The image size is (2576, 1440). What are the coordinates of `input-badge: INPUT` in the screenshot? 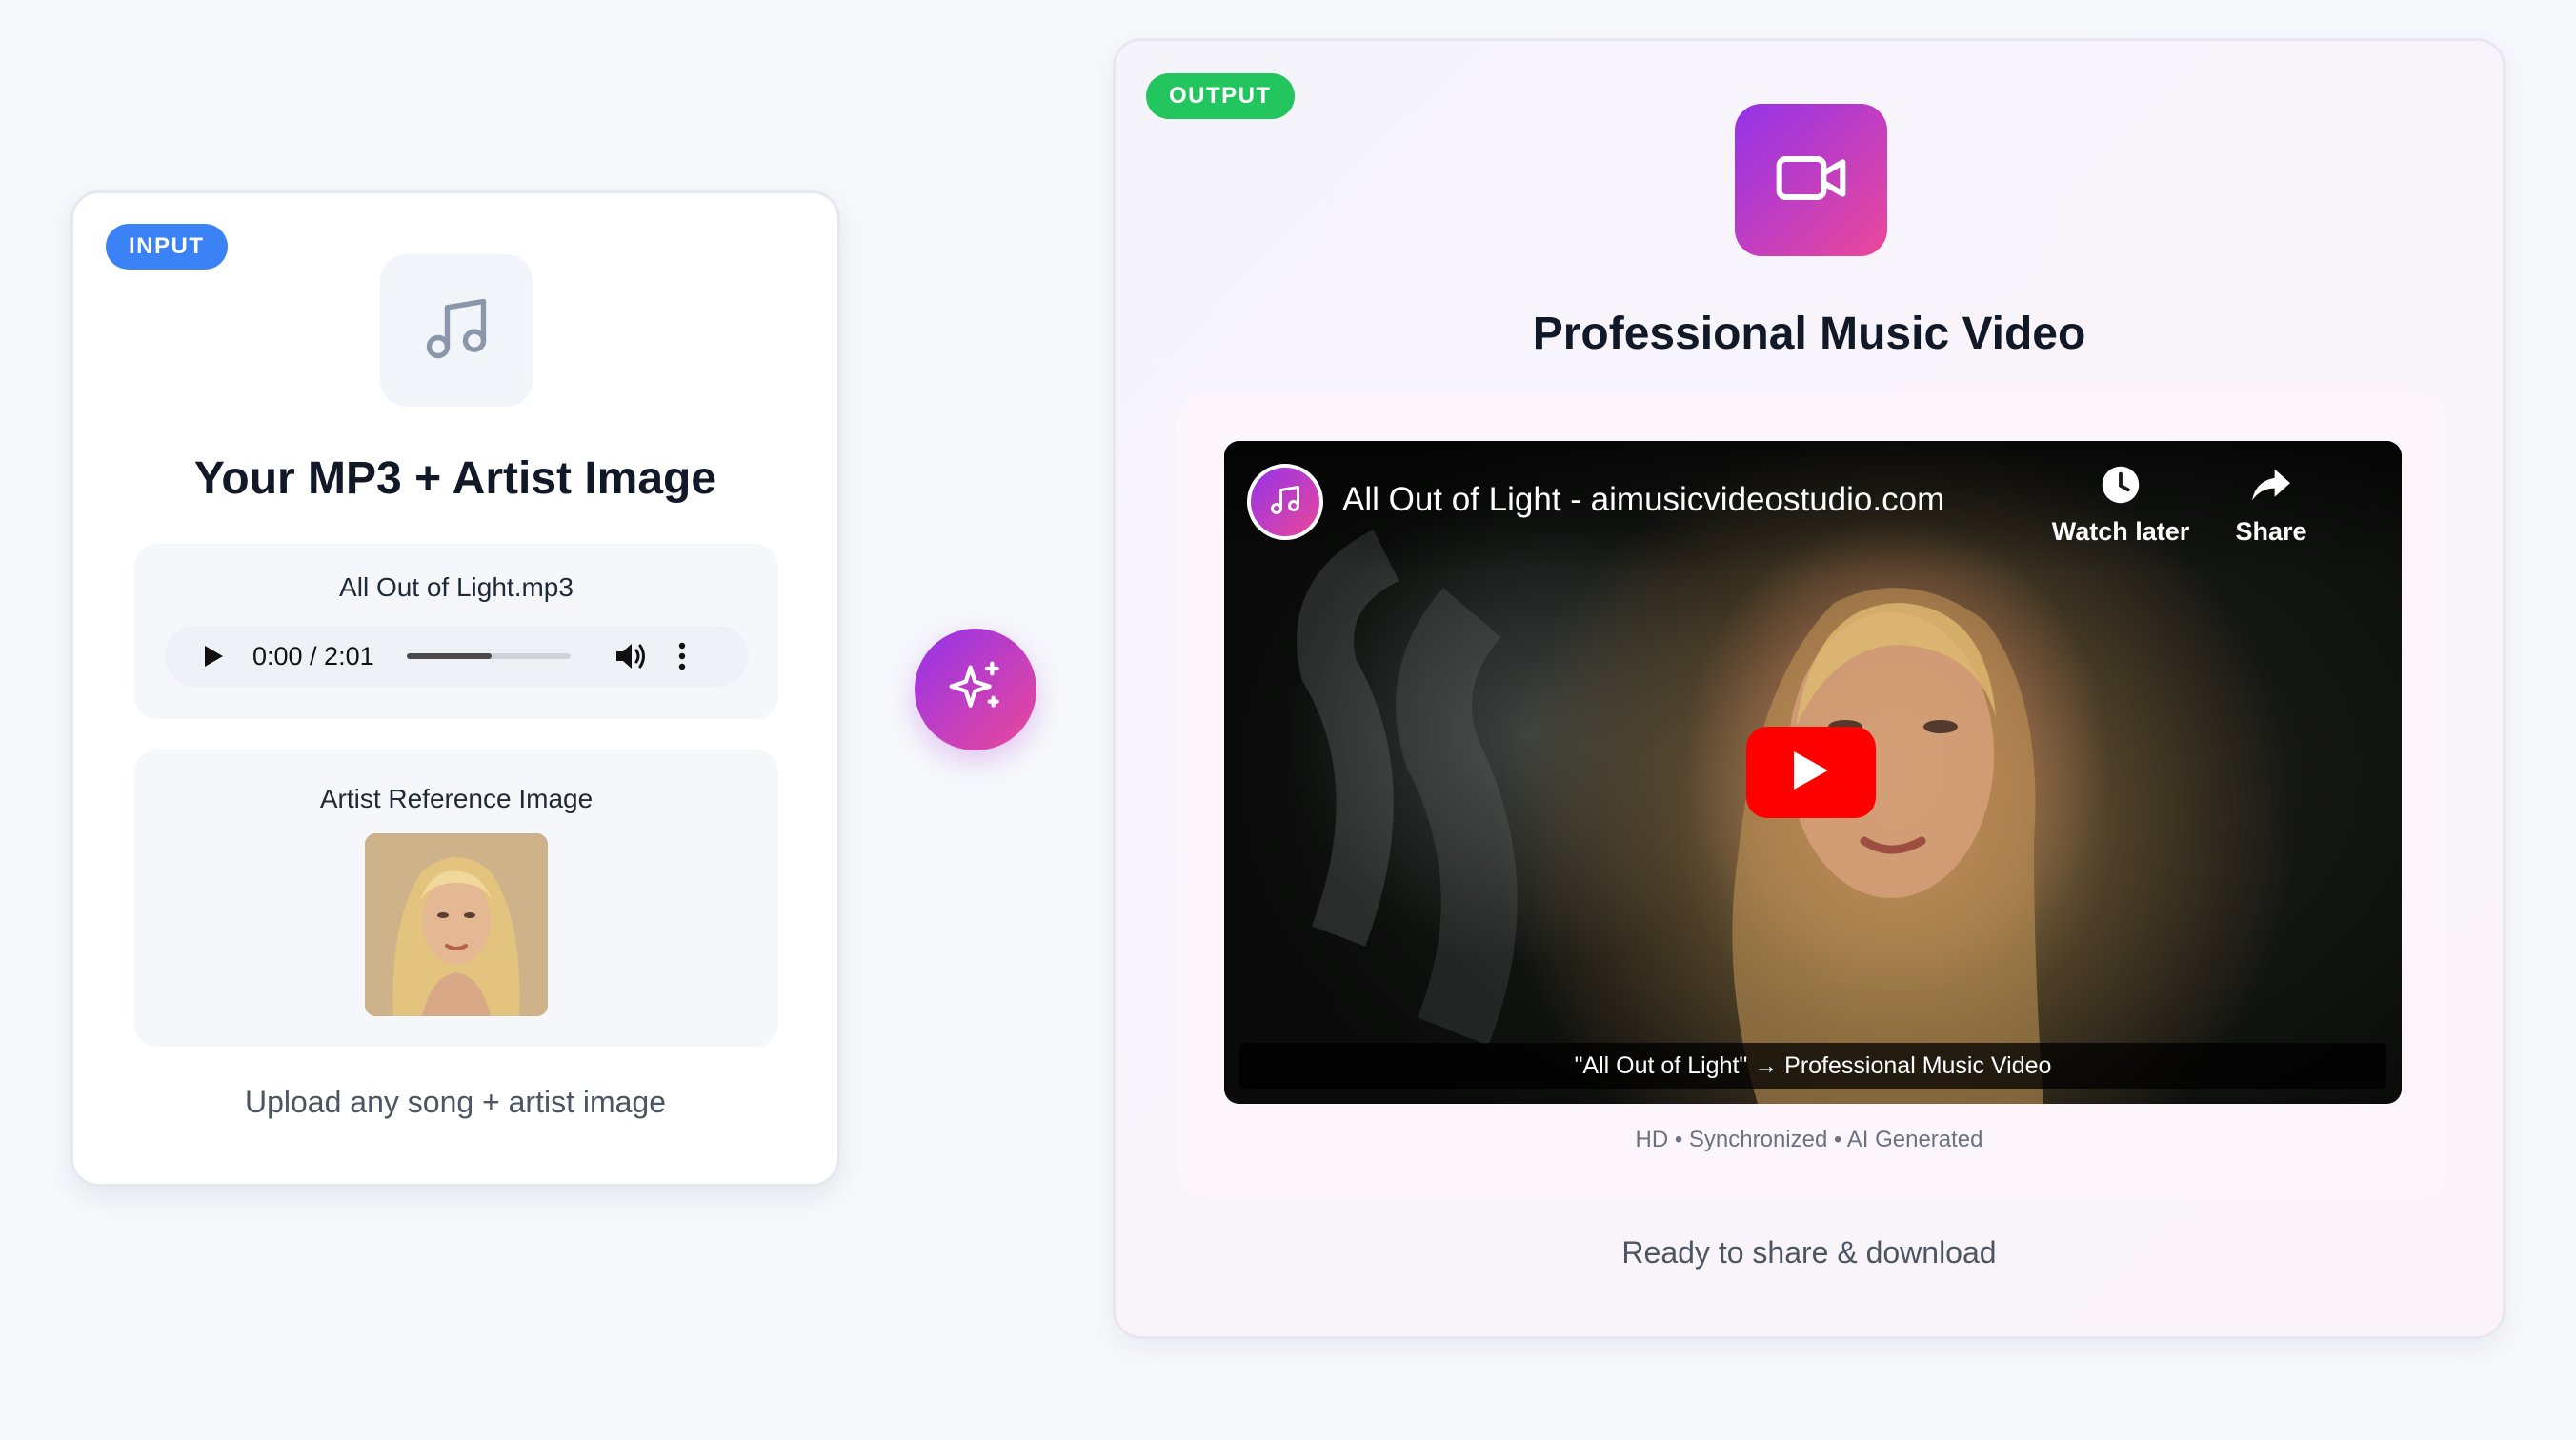 It's located at (167, 247).